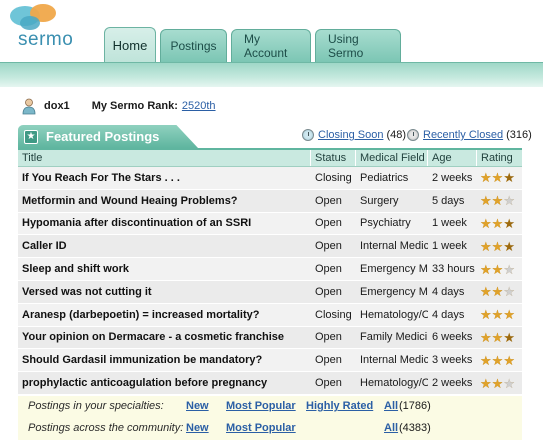 The image size is (543, 445). What do you see at coordinates (193, 45) in the screenshot?
I see `tab-postings: Postings` at bounding box center [193, 45].